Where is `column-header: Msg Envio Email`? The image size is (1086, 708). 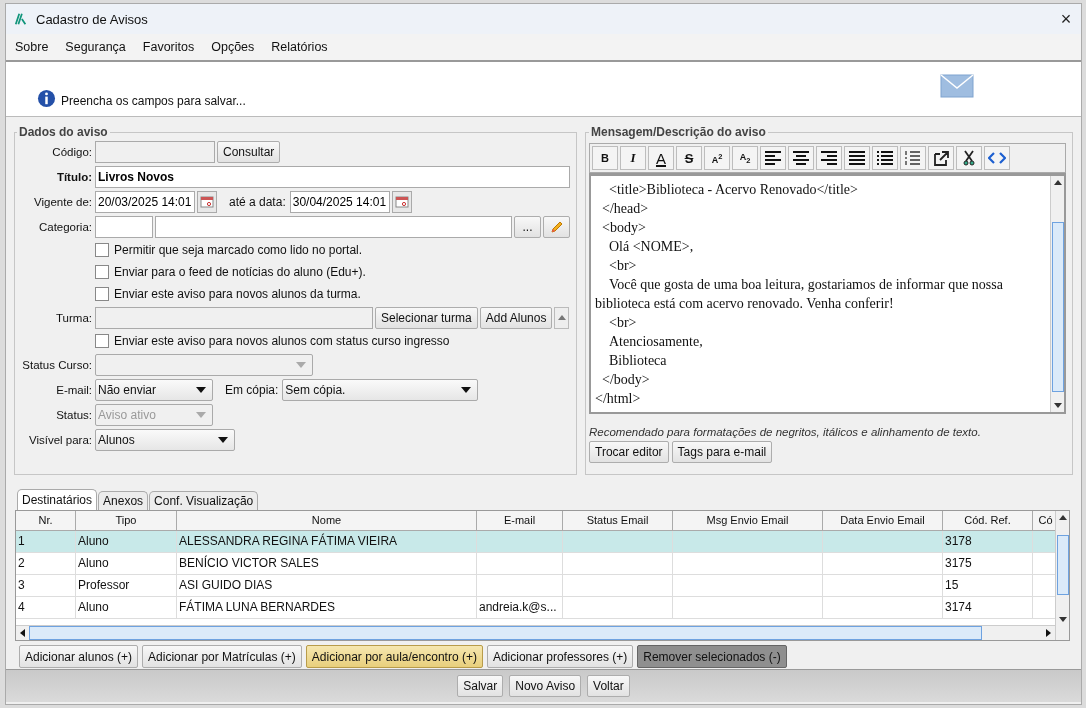 column-header: Msg Envio Email is located at coordinates (748, 521).